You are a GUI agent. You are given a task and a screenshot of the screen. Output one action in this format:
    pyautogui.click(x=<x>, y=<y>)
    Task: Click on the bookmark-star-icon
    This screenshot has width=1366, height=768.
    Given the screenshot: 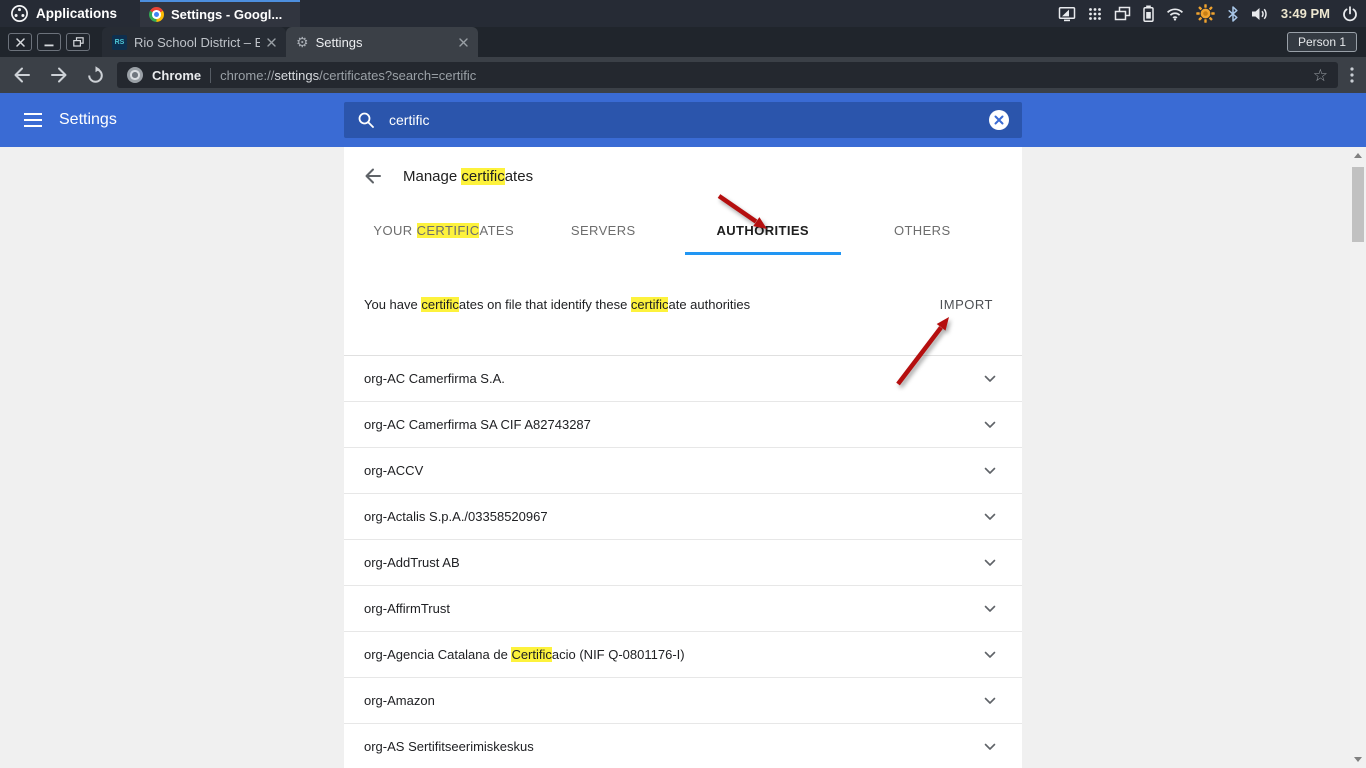 What is the action you would take?
    pyautogui.click(x=1320, y=75)
    